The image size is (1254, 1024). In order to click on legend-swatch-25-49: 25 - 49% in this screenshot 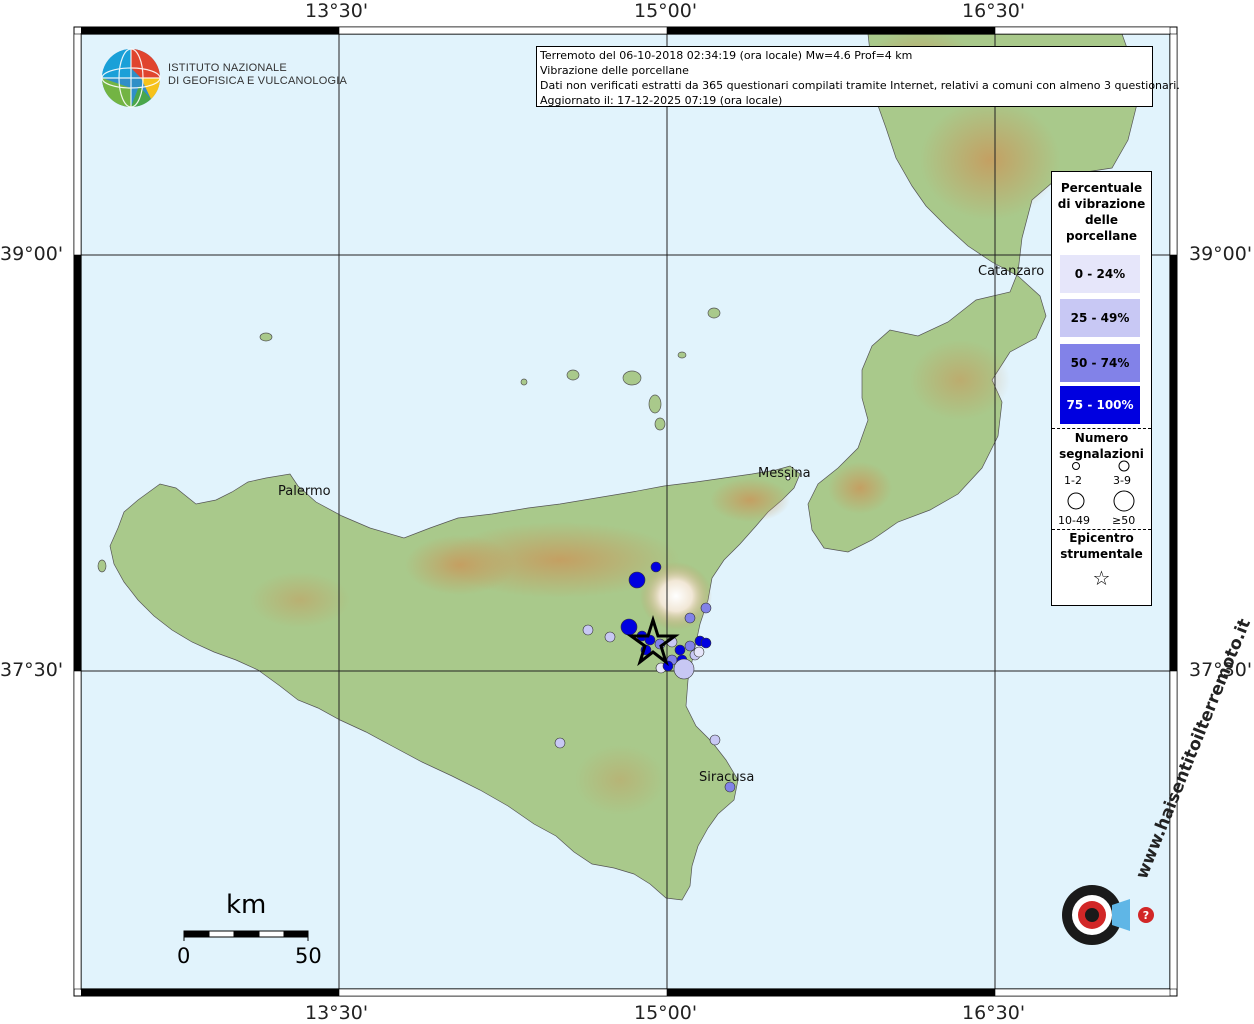, I will do `click(1100, 318)`.